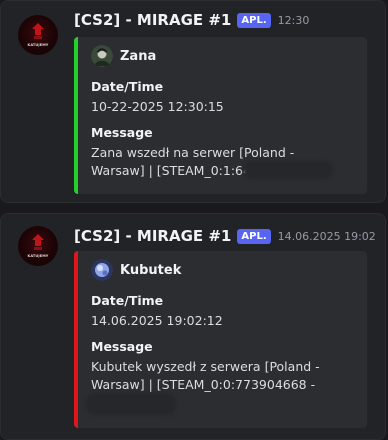 This screenshot has height=440, width=388. I want to click on embed-author-name: Kubutek, so click(151, 270).